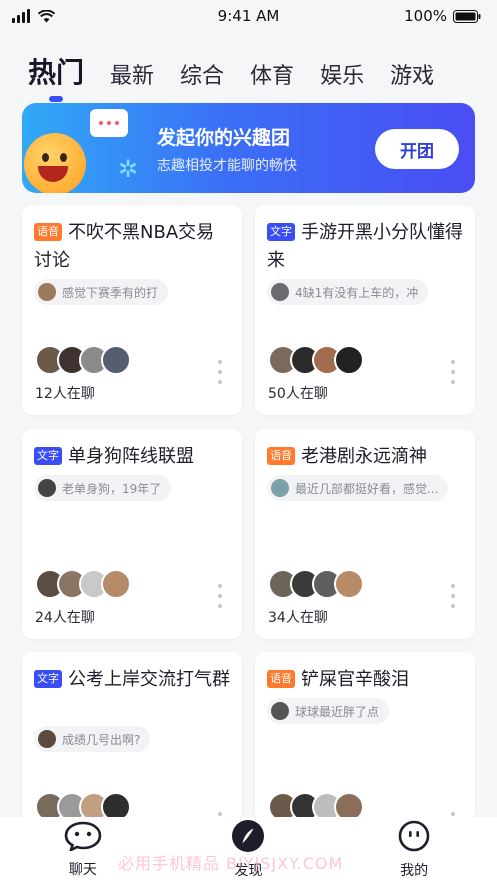  What do you see at coordinates (202, 77) in the screenshot?
I see `tab-general: 综合` at bounding box center [202, 77].